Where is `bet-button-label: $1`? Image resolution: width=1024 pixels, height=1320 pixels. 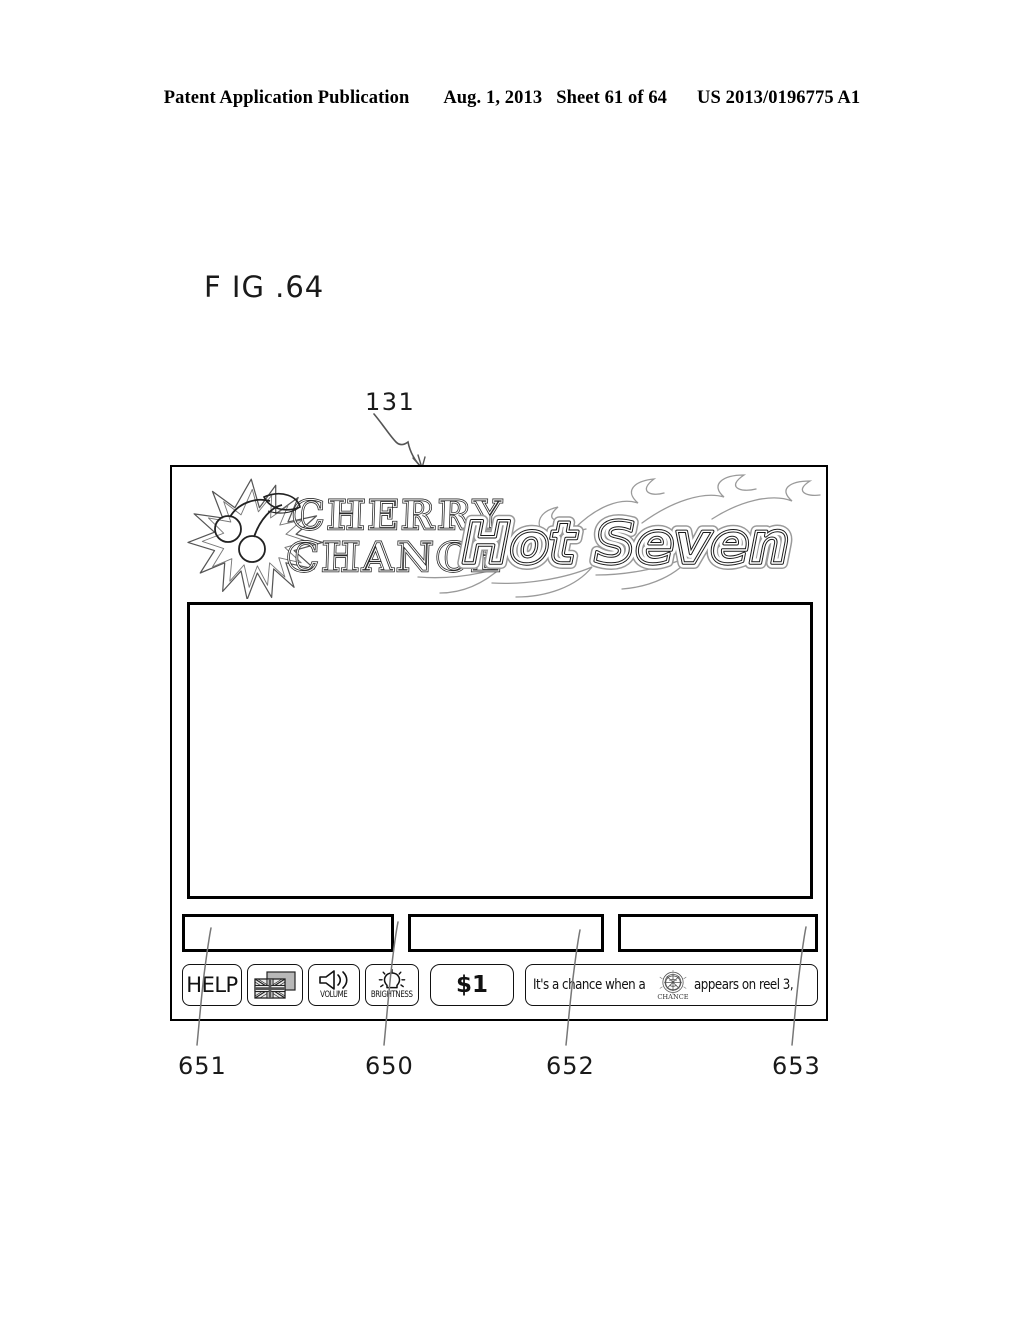 bet-button-label: $1 is located at coordinates (471, 984).